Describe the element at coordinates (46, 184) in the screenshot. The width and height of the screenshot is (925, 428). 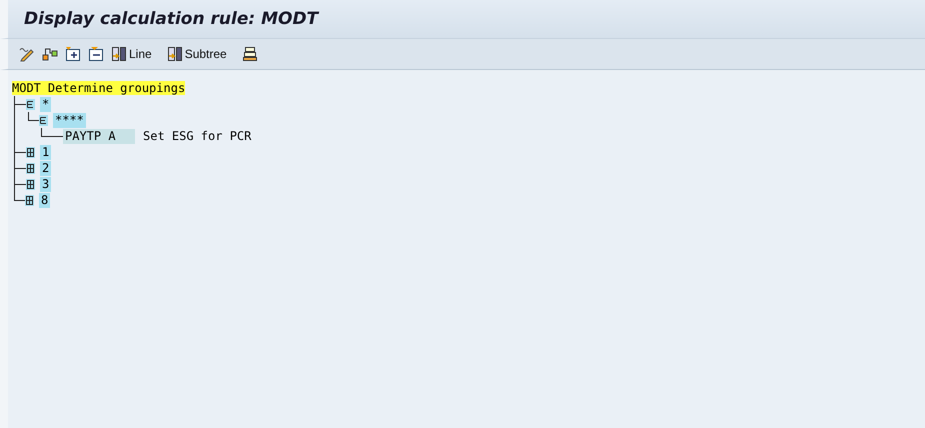
I see `node-label: 3` at that location.